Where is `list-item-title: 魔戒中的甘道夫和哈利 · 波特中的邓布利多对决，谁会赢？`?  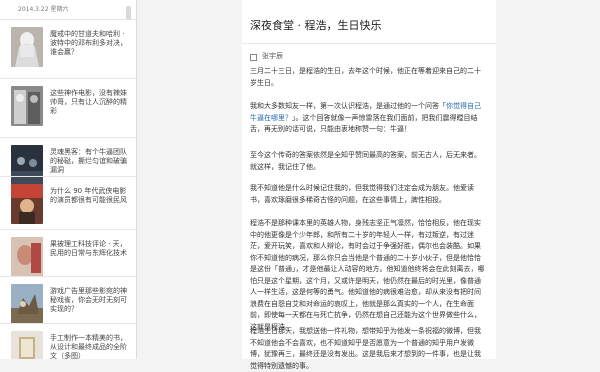
list-item-title: 魔戒中的甘道夫和哈利 · 波特中的邓布利多对决，谁会赢？ is located at coordinates (88, 43).